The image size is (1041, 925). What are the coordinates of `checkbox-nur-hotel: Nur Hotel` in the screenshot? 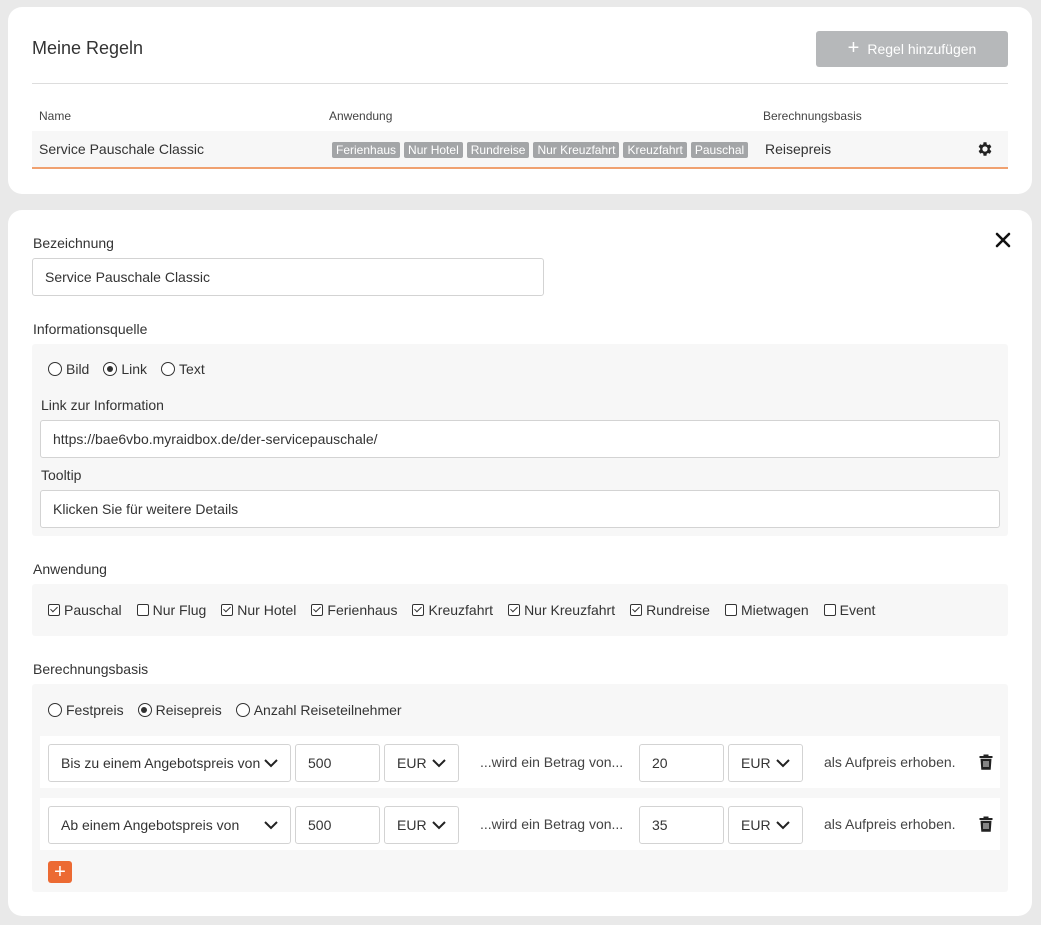 It's located at (258, 610).